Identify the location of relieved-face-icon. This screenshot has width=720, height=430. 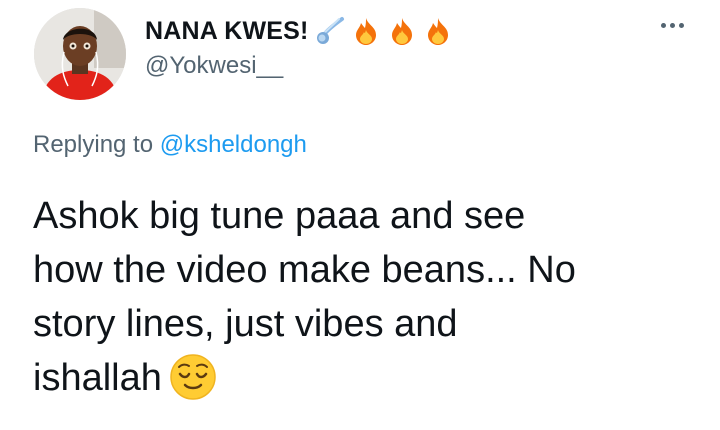
(193, 377).